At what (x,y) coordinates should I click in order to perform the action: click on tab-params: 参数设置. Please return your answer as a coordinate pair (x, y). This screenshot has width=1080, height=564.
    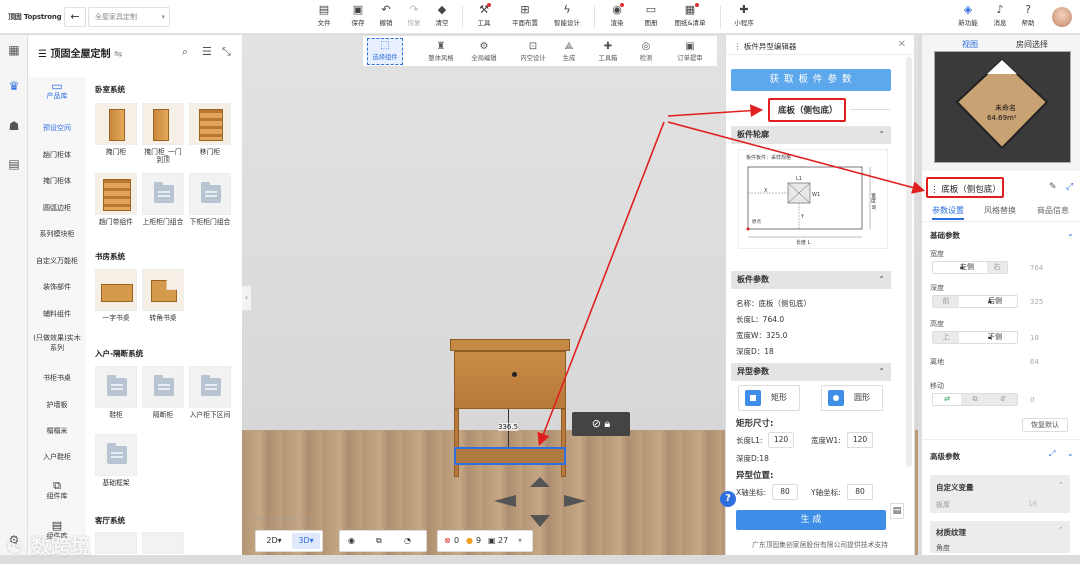
    Looking at the image, I should click on (948, 212).